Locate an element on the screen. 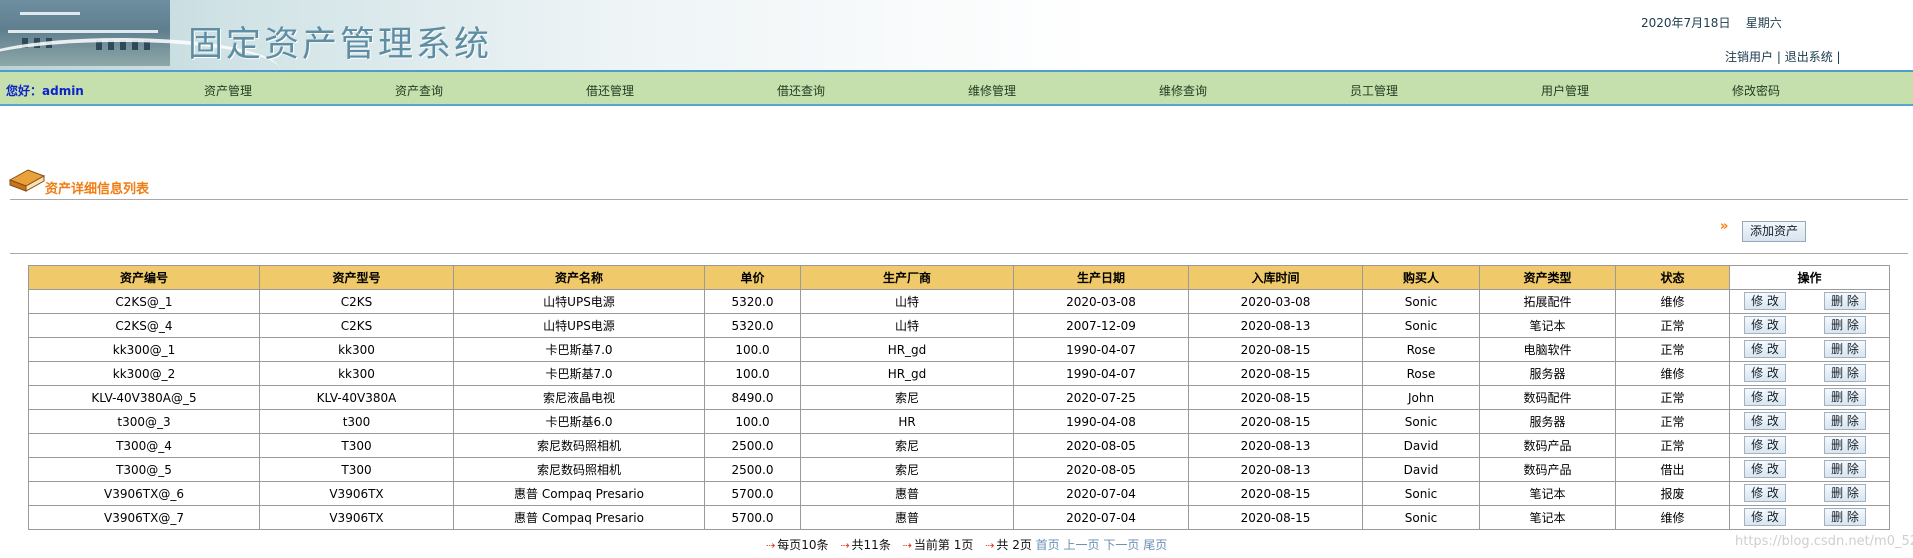  table-cell: 卡巴斯基6.0 is located at coordinates (579, 421).